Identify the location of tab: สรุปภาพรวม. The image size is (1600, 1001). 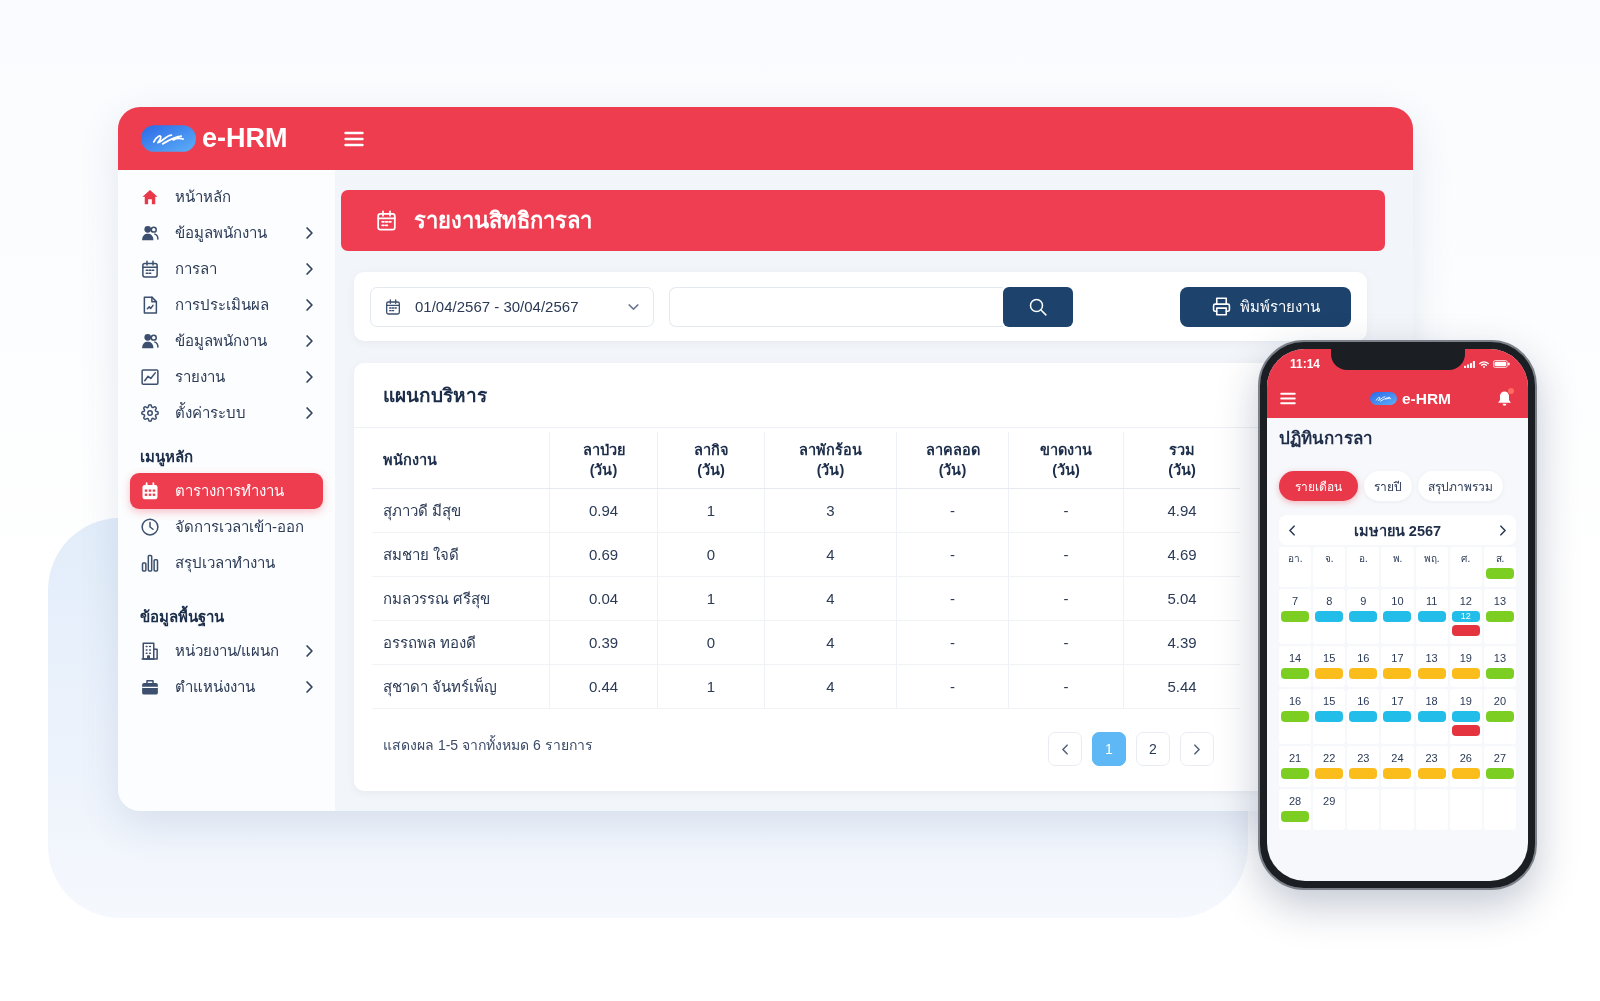
(1460, 486).